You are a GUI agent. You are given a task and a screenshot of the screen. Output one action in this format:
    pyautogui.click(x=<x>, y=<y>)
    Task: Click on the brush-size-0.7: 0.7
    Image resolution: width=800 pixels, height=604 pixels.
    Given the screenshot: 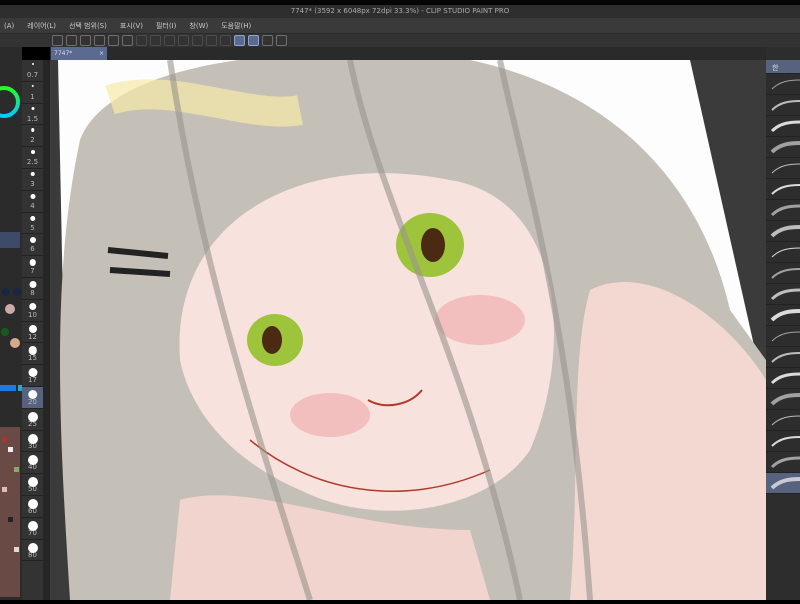 What is the action you would take?
    pyautogui.click(x=32, y=71)
    